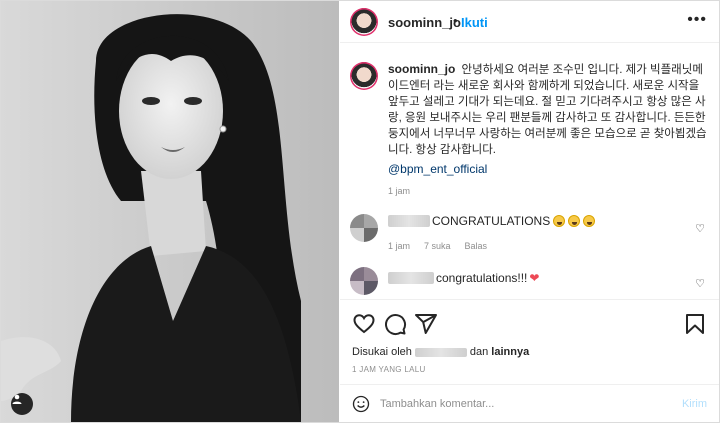  What do you see at coordinates (482, 278) in the screenshot?
I see `comment-text: congratulations!!!` at bounding box center [482, 278].